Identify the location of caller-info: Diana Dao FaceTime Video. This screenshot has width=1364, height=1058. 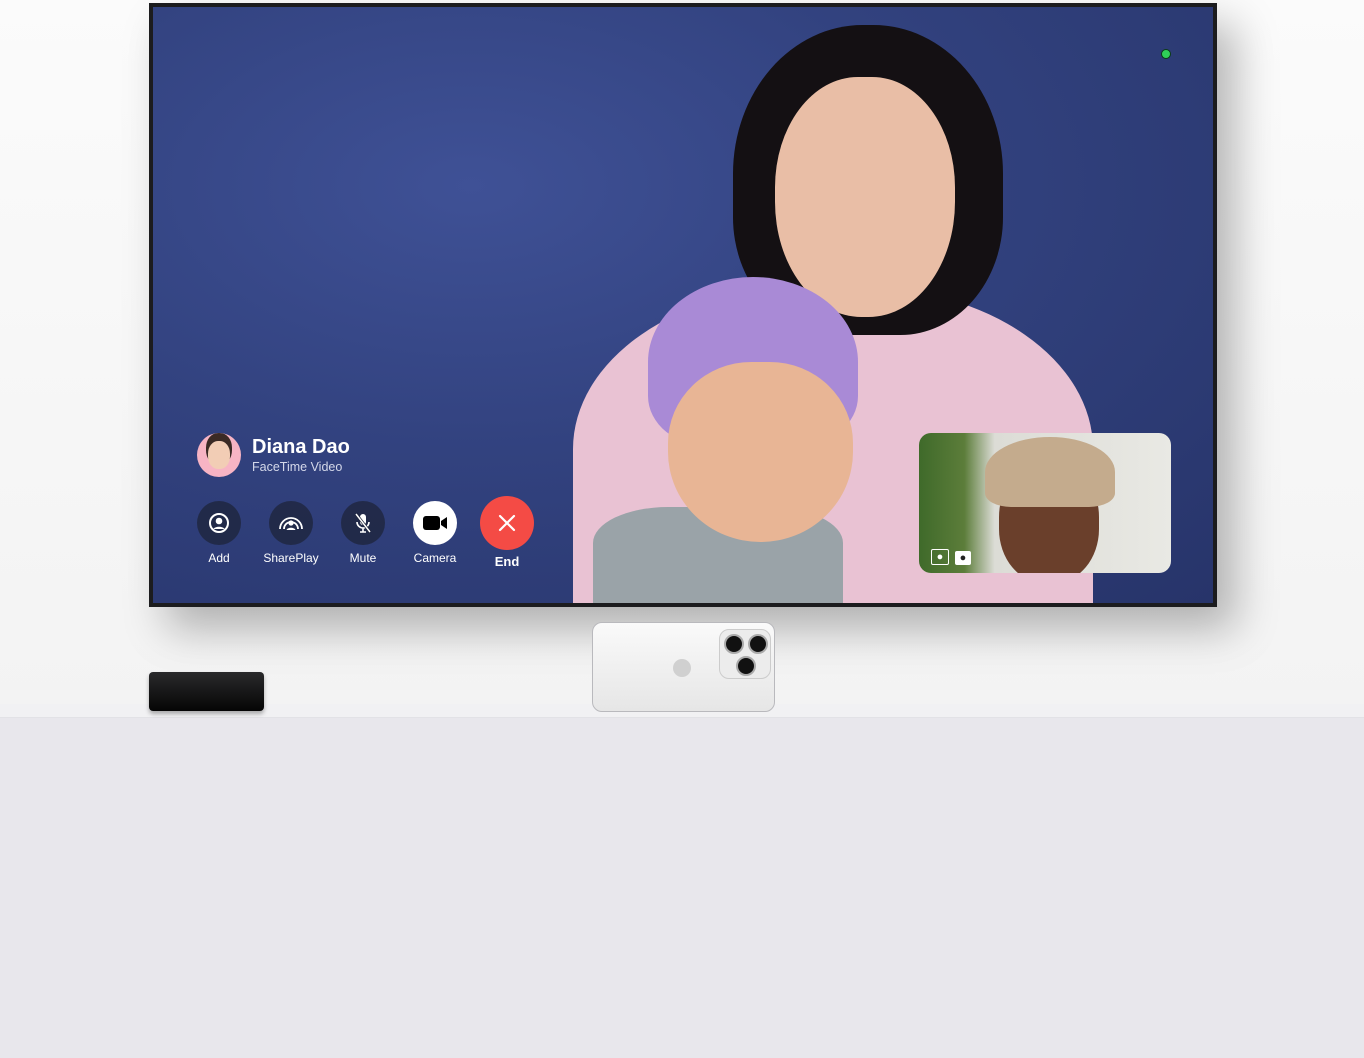
(273, 455).